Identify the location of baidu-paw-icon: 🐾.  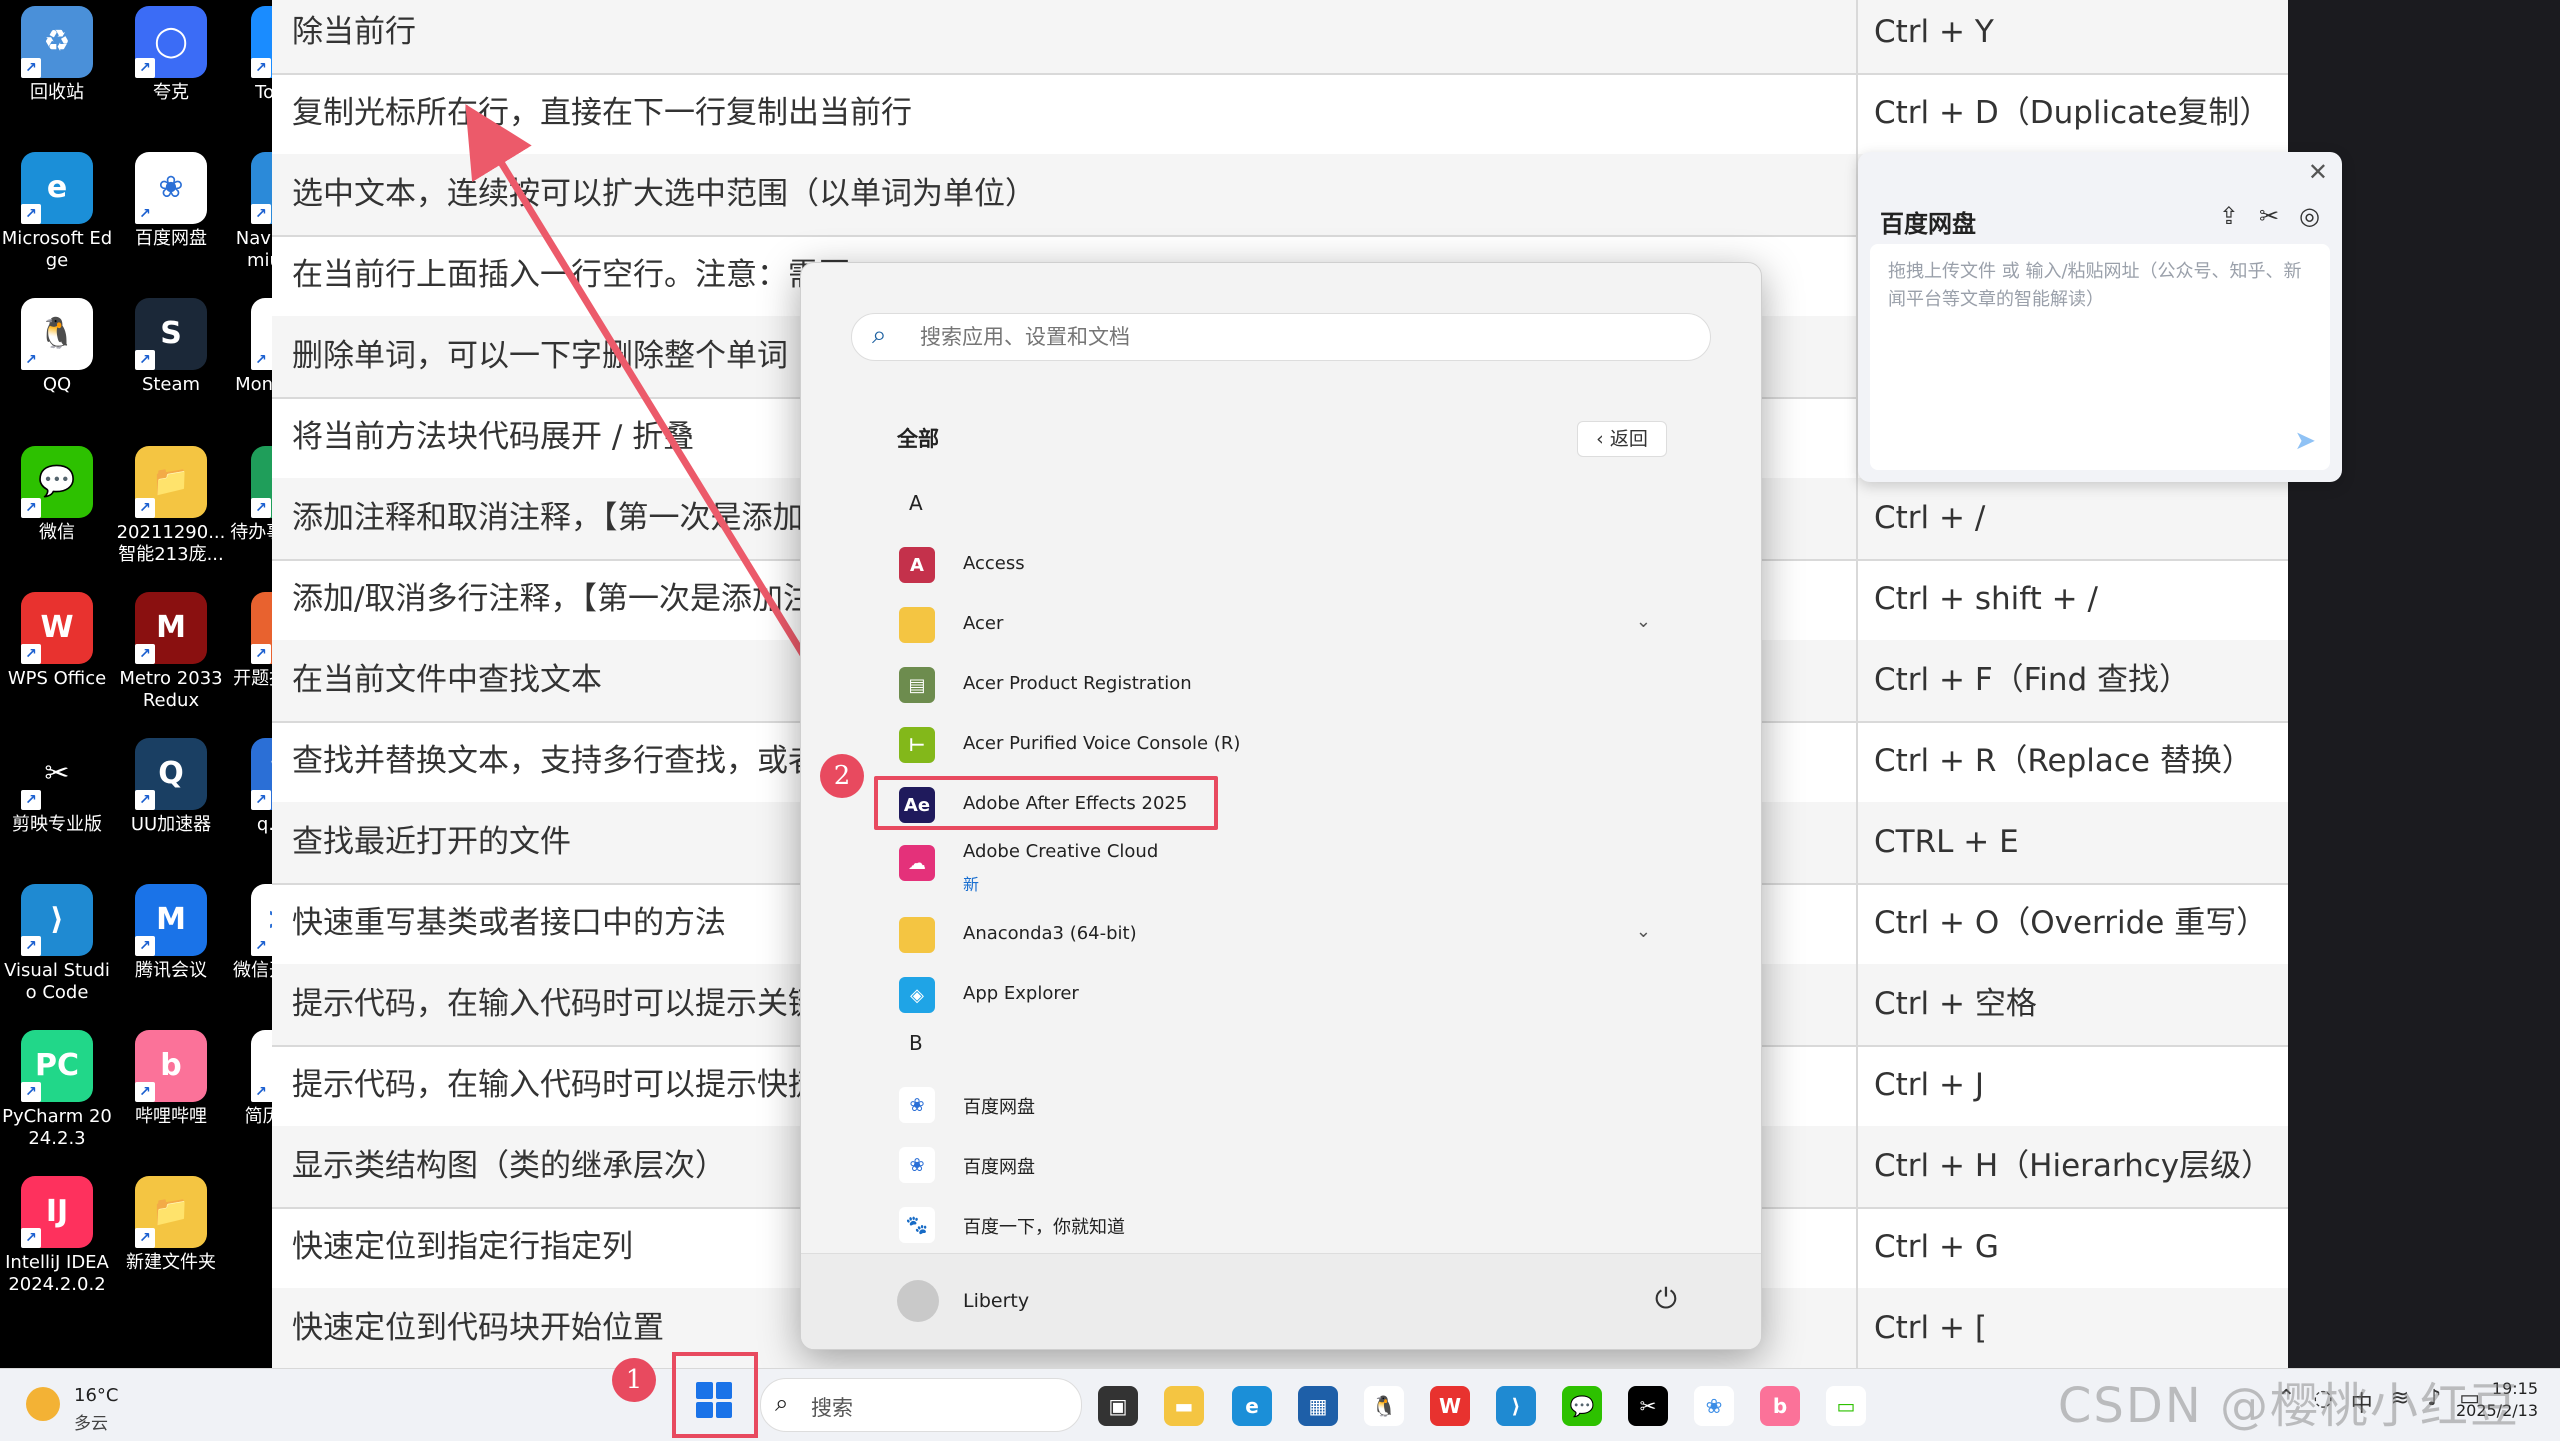
(917, 1225).